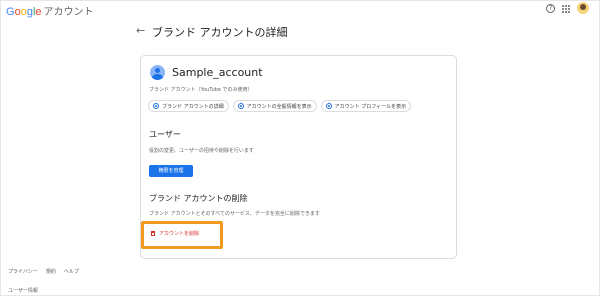 This screenshot has width=600, height=296. I want to click on chip-account-general-info: アカウントの全般情報を表示, so click(274, 106).